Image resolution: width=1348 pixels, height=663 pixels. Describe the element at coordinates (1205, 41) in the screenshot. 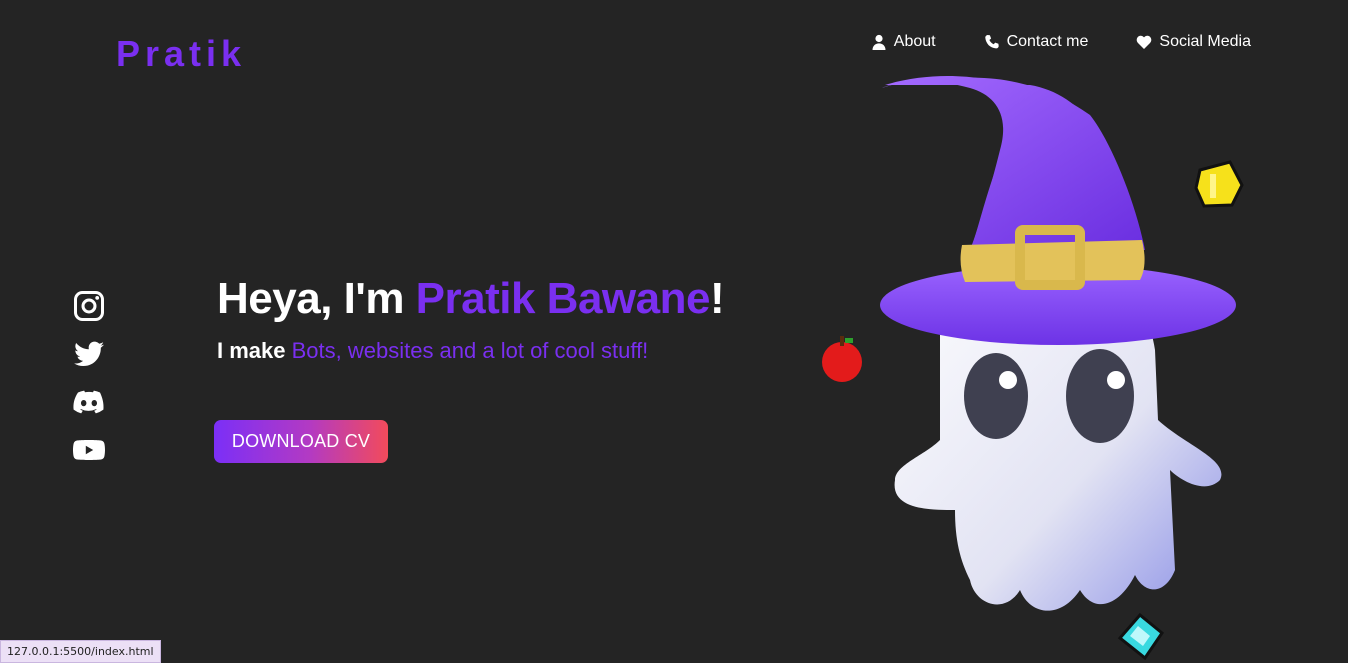

I see `nav-social-label: Social Media` at that location.